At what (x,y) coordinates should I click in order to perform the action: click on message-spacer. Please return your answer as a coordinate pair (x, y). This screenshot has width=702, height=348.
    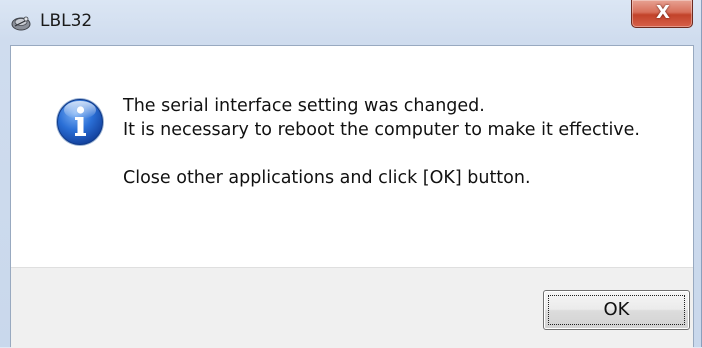
    Looking at the image, I should click on (381, 154).